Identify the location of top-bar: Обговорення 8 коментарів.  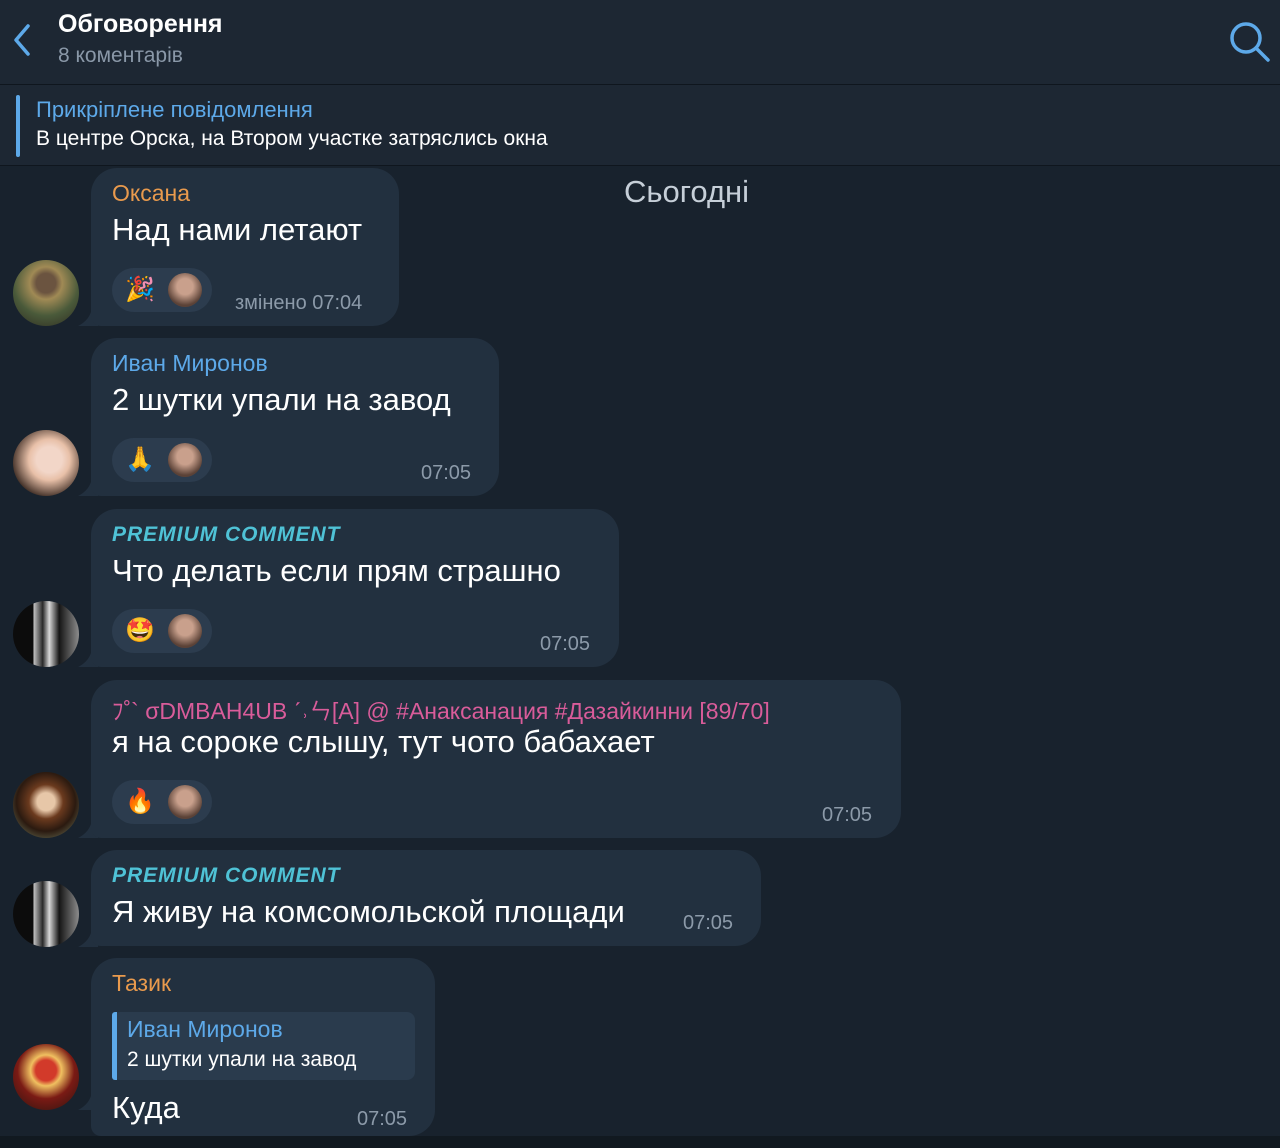
(640, 42).